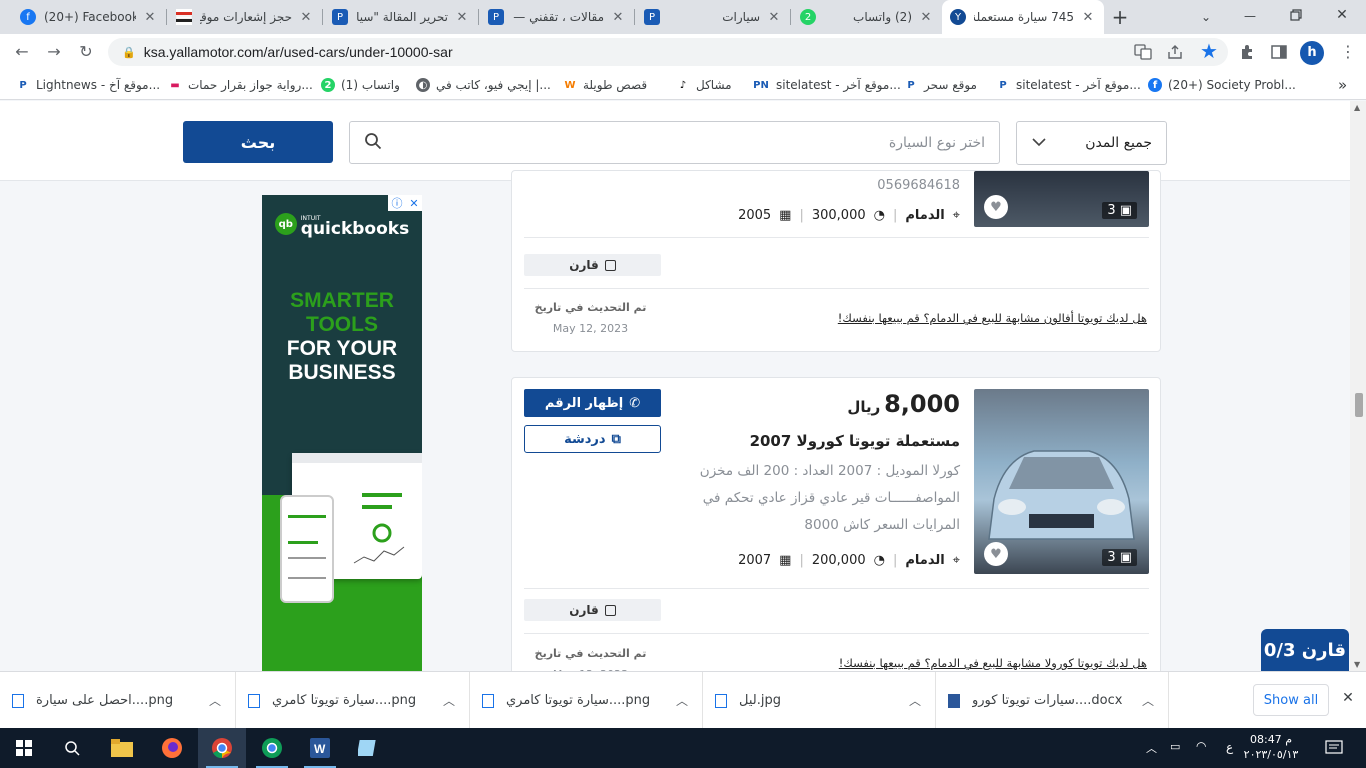 The width and height of the screenshot is (1366, 768). What do you see at coordinates (785, 560) in the screenshot?
I see `calendar-icon: ▦` at bounding box center [785, 560].